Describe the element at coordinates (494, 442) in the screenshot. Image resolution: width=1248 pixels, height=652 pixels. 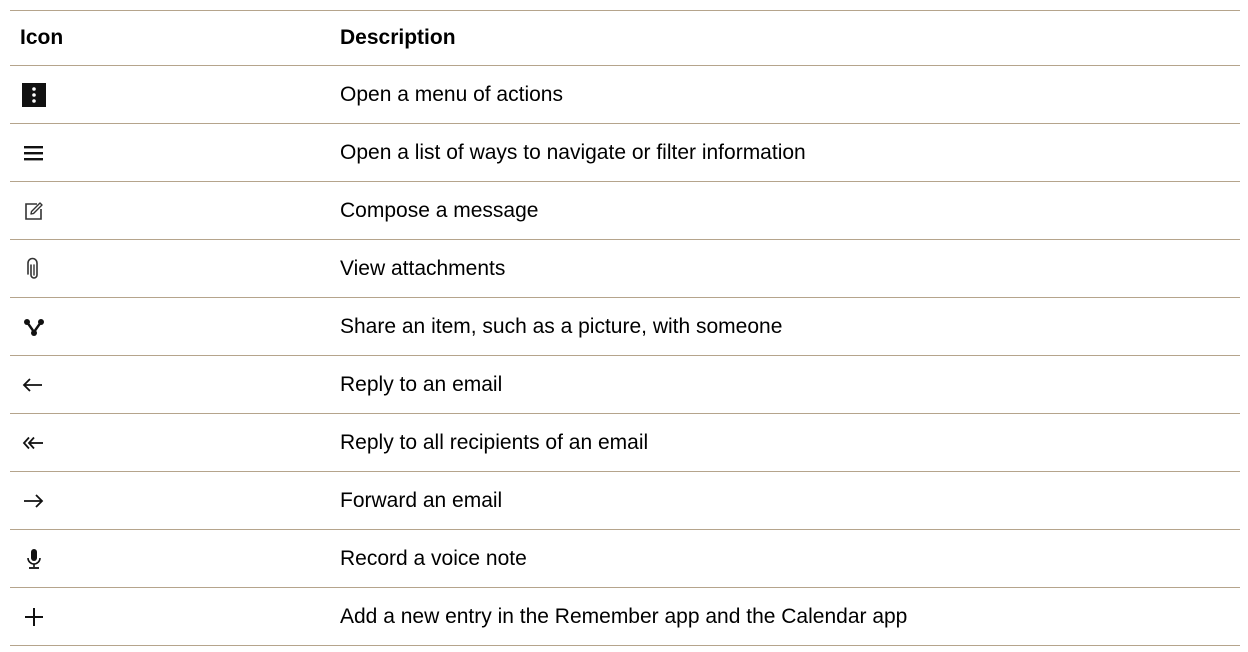
I see `row-description: Reply to all recipients of an email` at that location.